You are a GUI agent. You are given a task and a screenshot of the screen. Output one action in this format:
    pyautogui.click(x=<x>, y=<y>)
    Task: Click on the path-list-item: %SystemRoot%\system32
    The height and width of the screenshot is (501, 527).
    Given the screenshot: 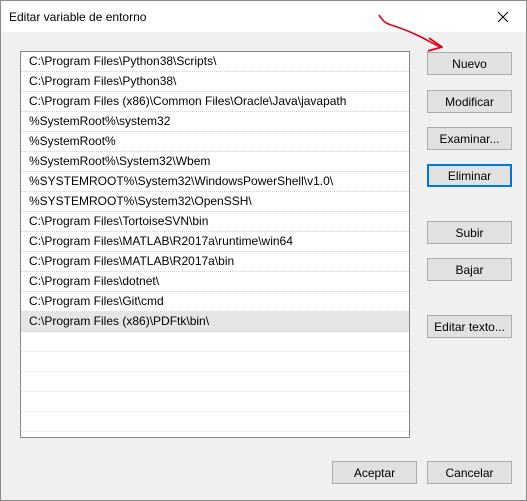 What is the action you would take?
    pyautogui.click(x=215, y=122)
    